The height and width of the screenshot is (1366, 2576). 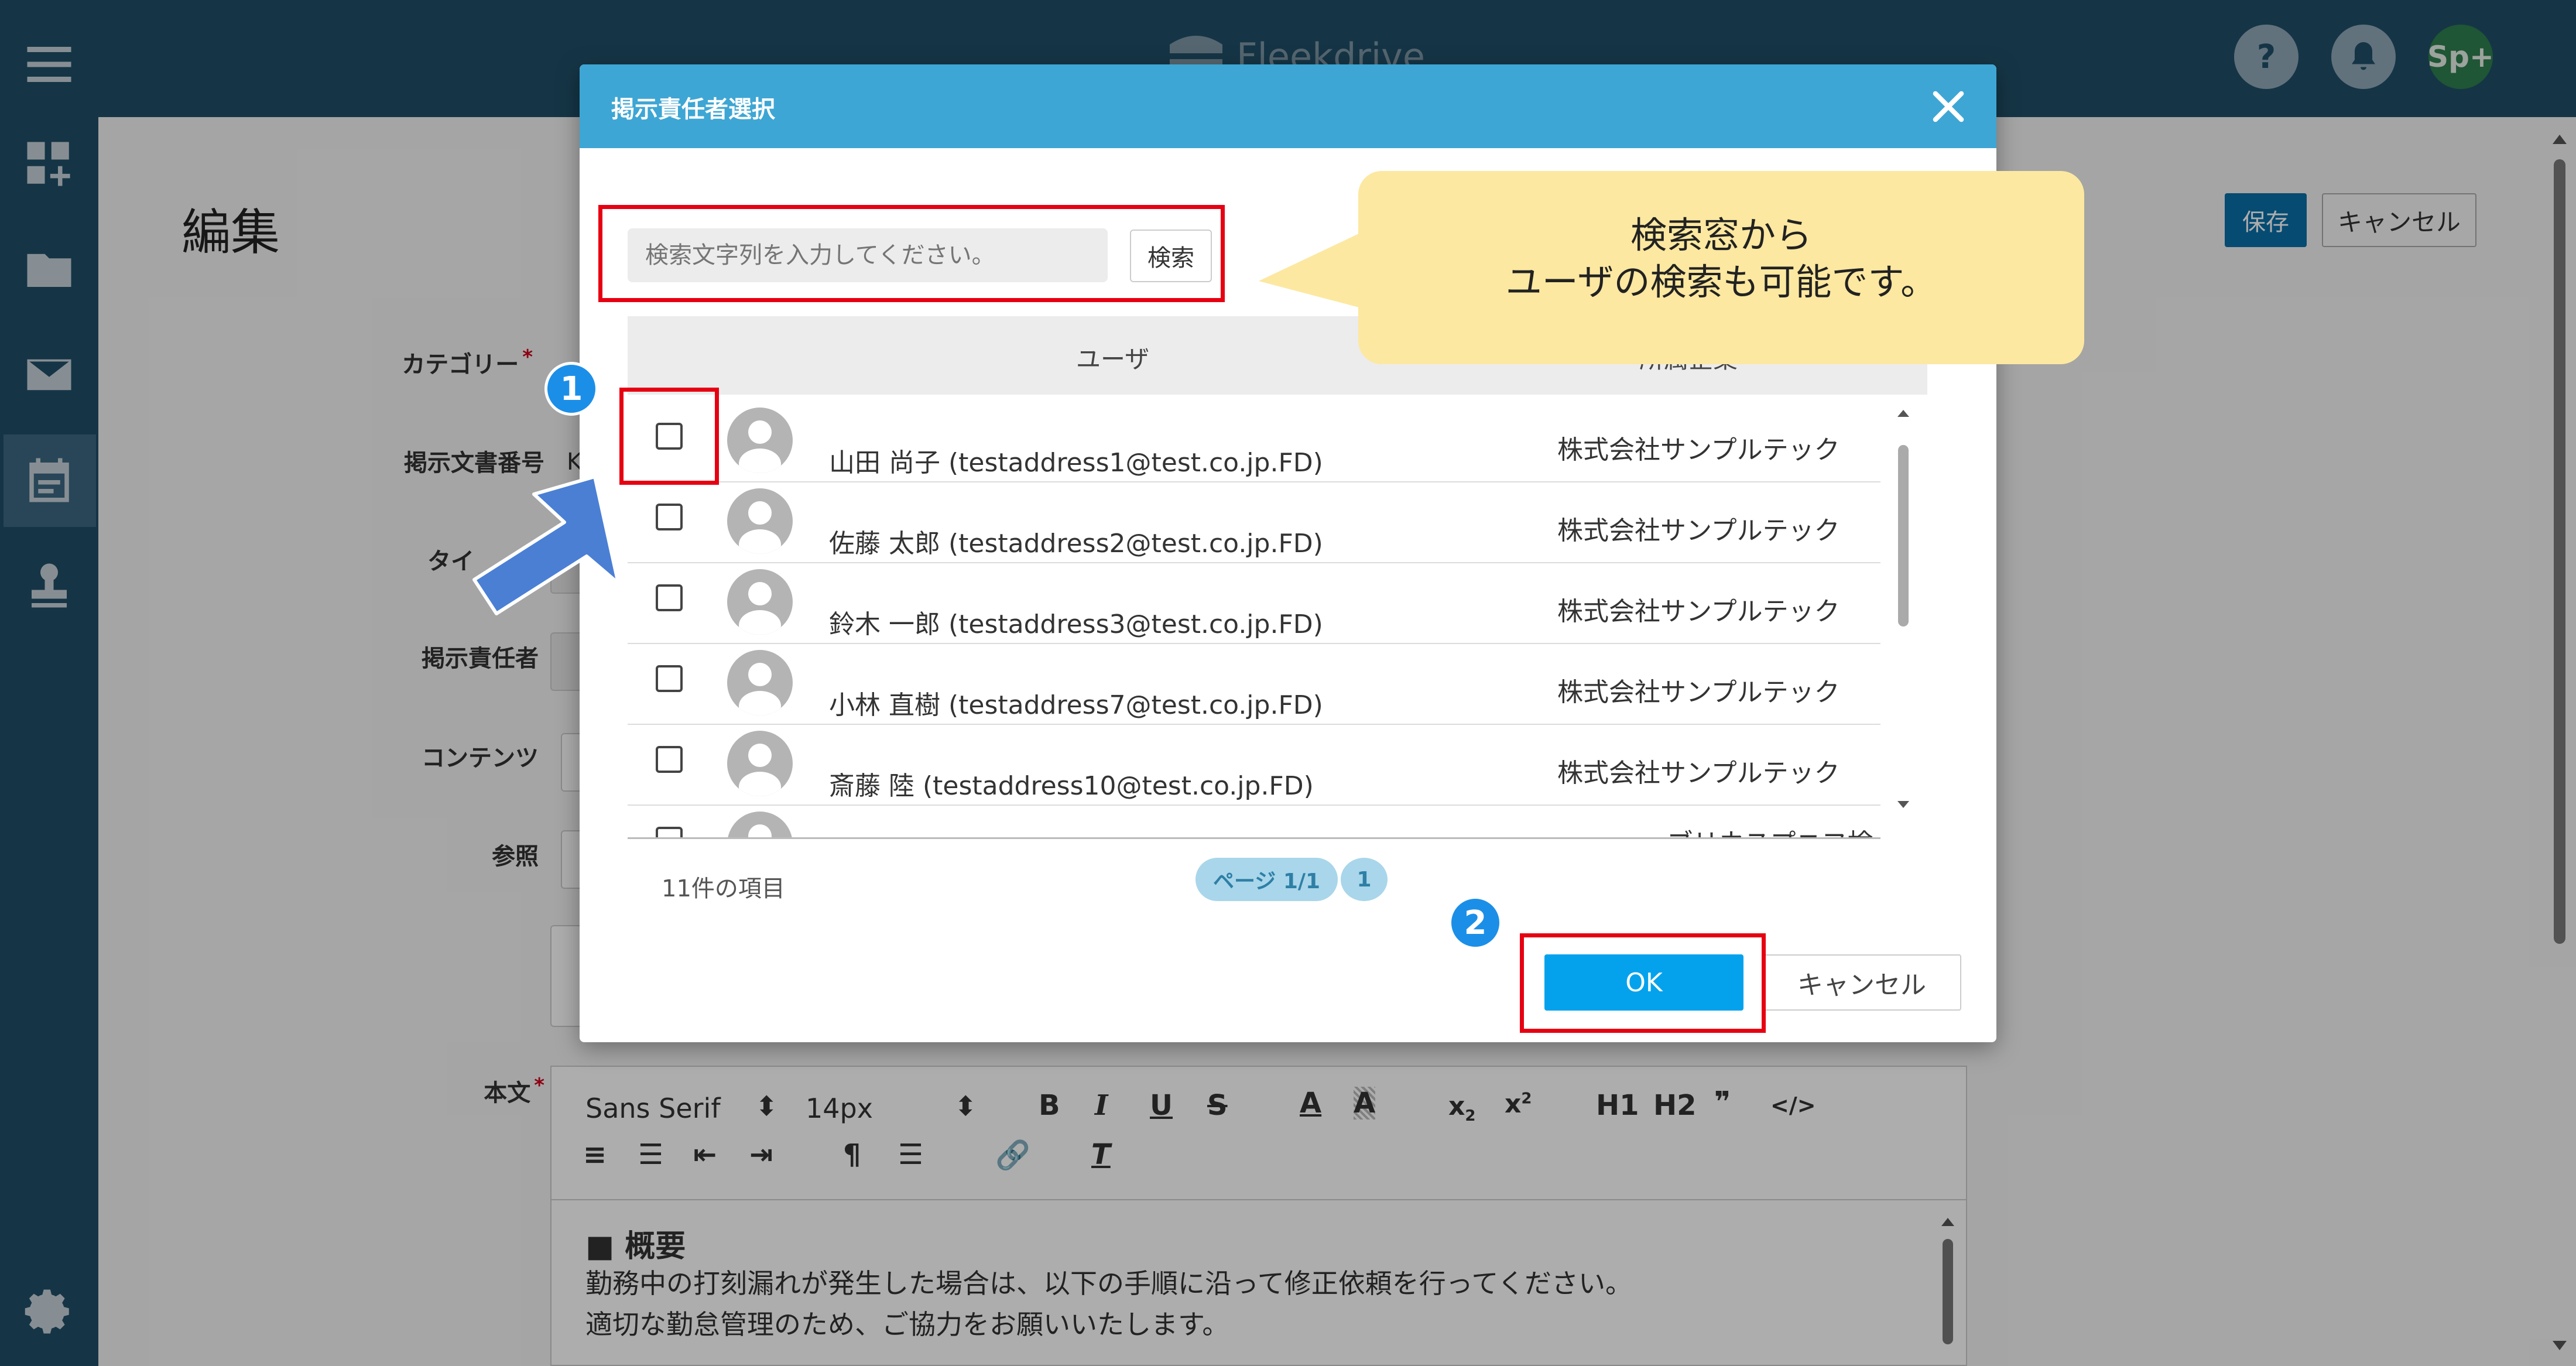 What do you see at coordinates (571, 389) in the screenshot?
I see `step-1-badge: 1` at bounding box center [571, 389].